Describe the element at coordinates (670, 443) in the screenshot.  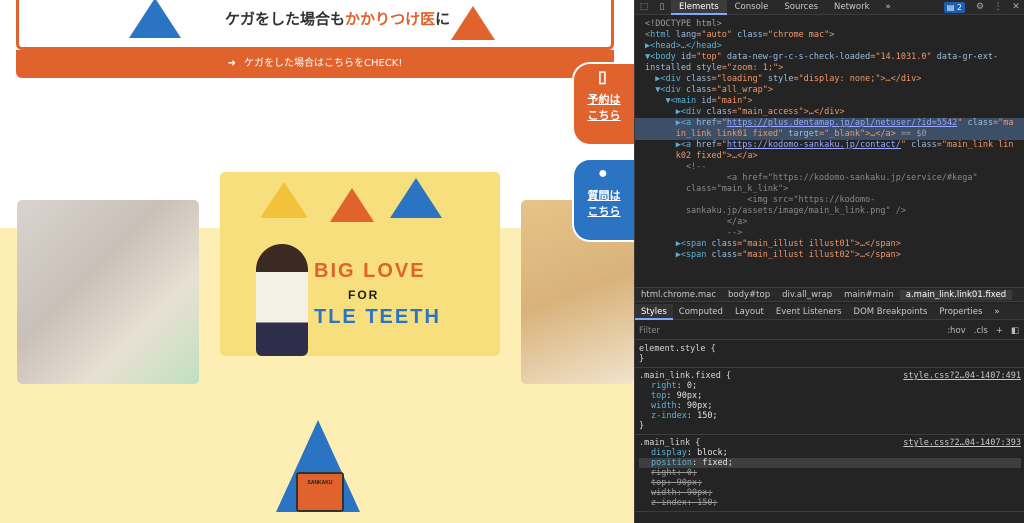
I see `rule-selector: .main_link {` at that location.